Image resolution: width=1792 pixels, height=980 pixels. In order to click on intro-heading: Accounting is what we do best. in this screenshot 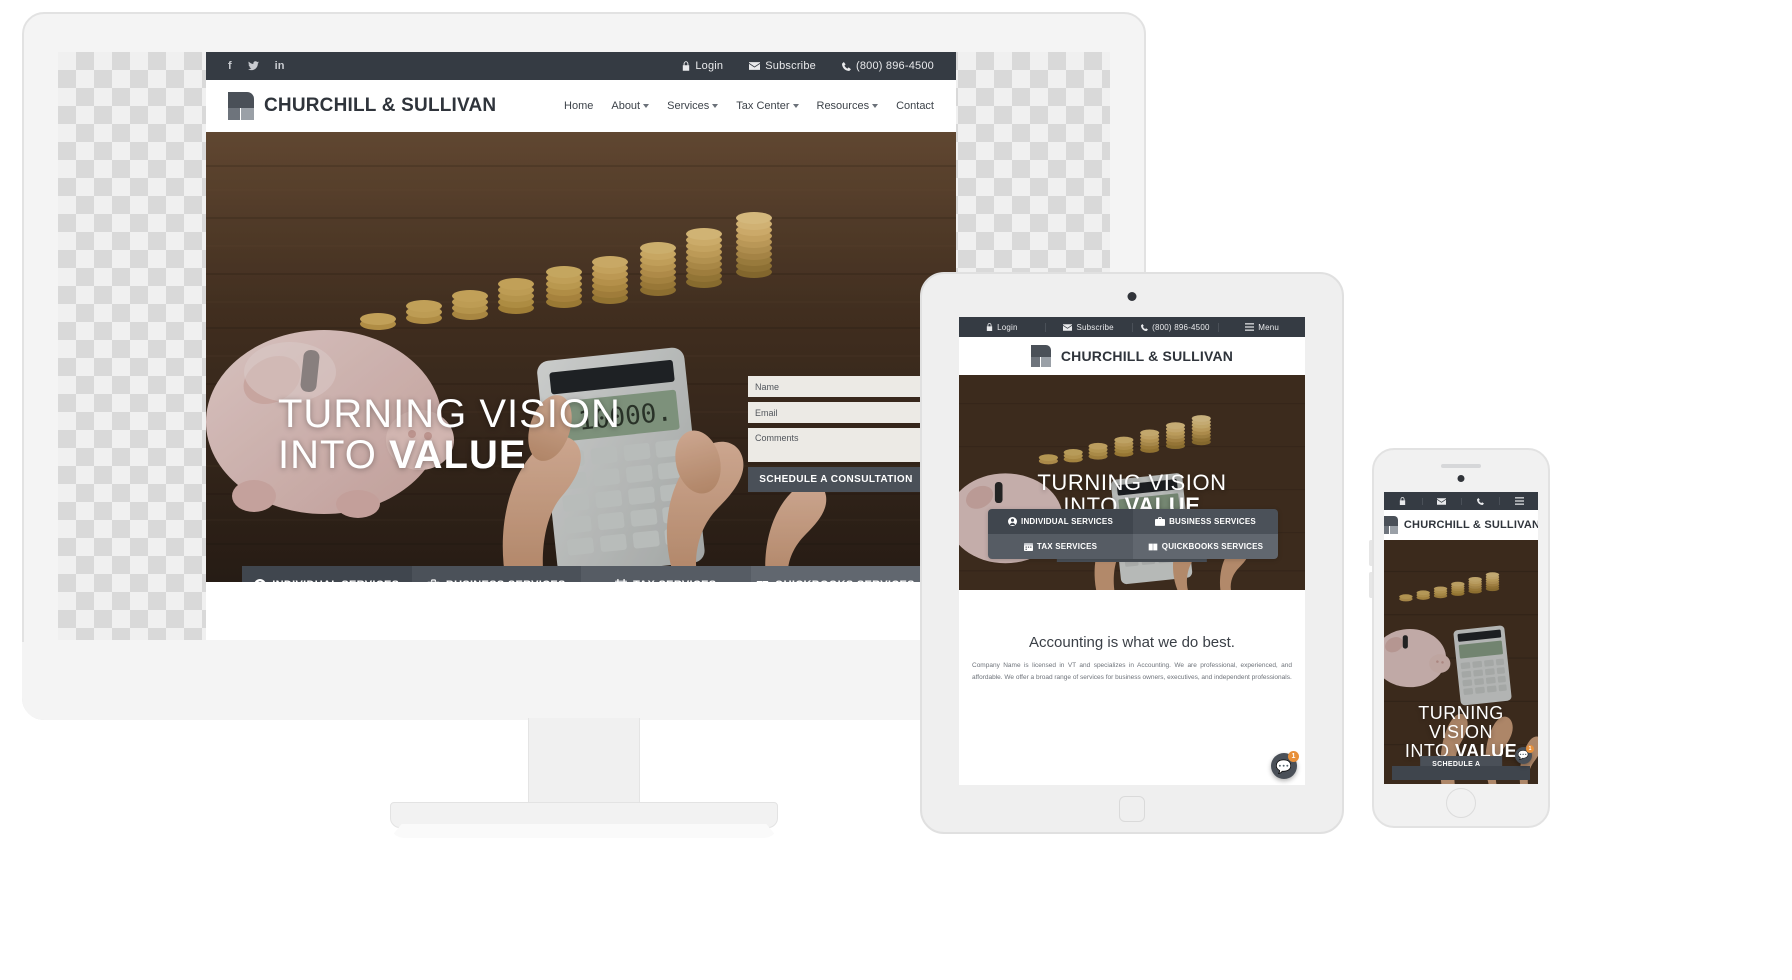, I will do `click(1132, 642)`.